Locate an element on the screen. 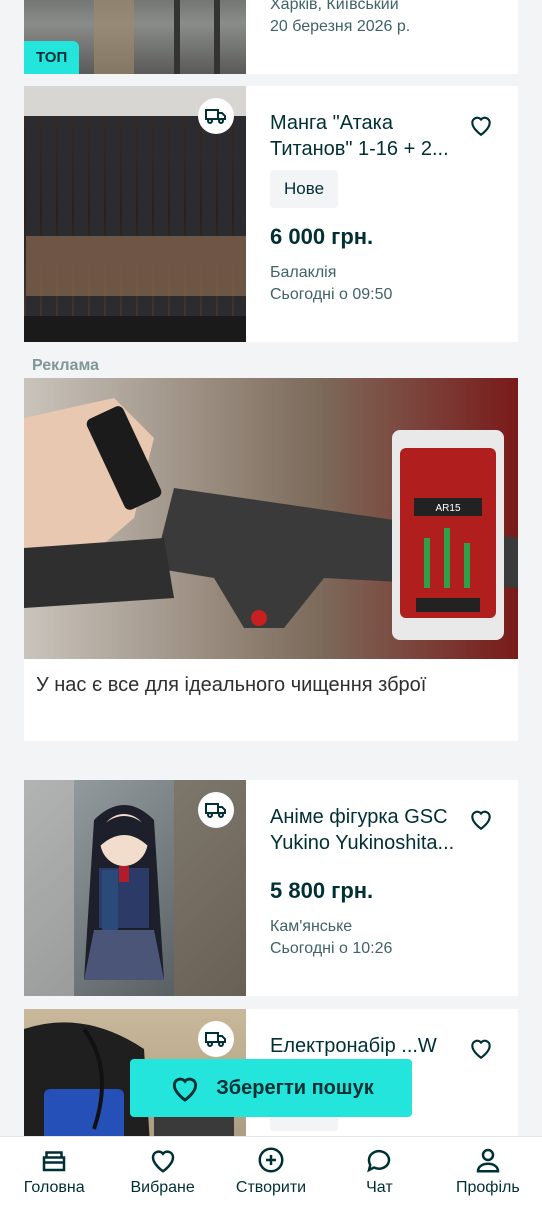 The image size is (542, 1208). save-search-button: Зберегти пошук is located at coordinates (271, 1088).